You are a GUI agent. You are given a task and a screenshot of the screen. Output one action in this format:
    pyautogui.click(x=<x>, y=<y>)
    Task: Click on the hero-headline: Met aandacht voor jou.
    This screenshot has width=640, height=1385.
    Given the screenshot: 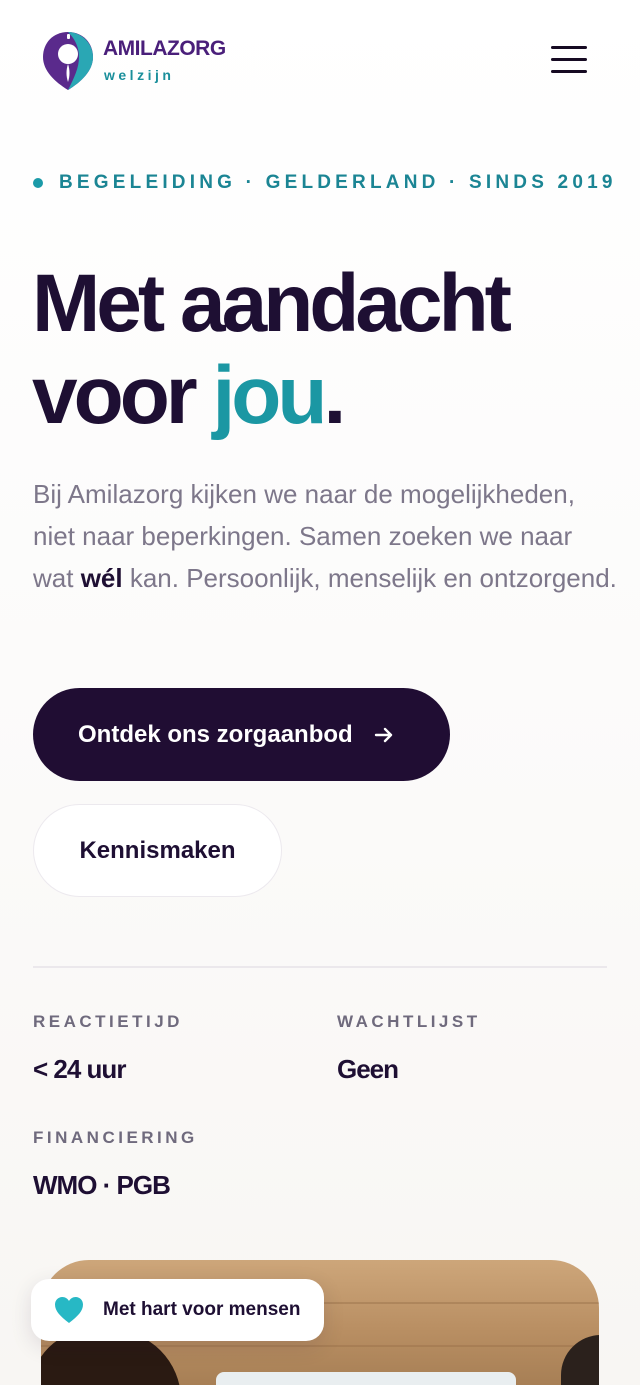 What is the action you would take?
    pyautogui.click(x=327, y=350)
    